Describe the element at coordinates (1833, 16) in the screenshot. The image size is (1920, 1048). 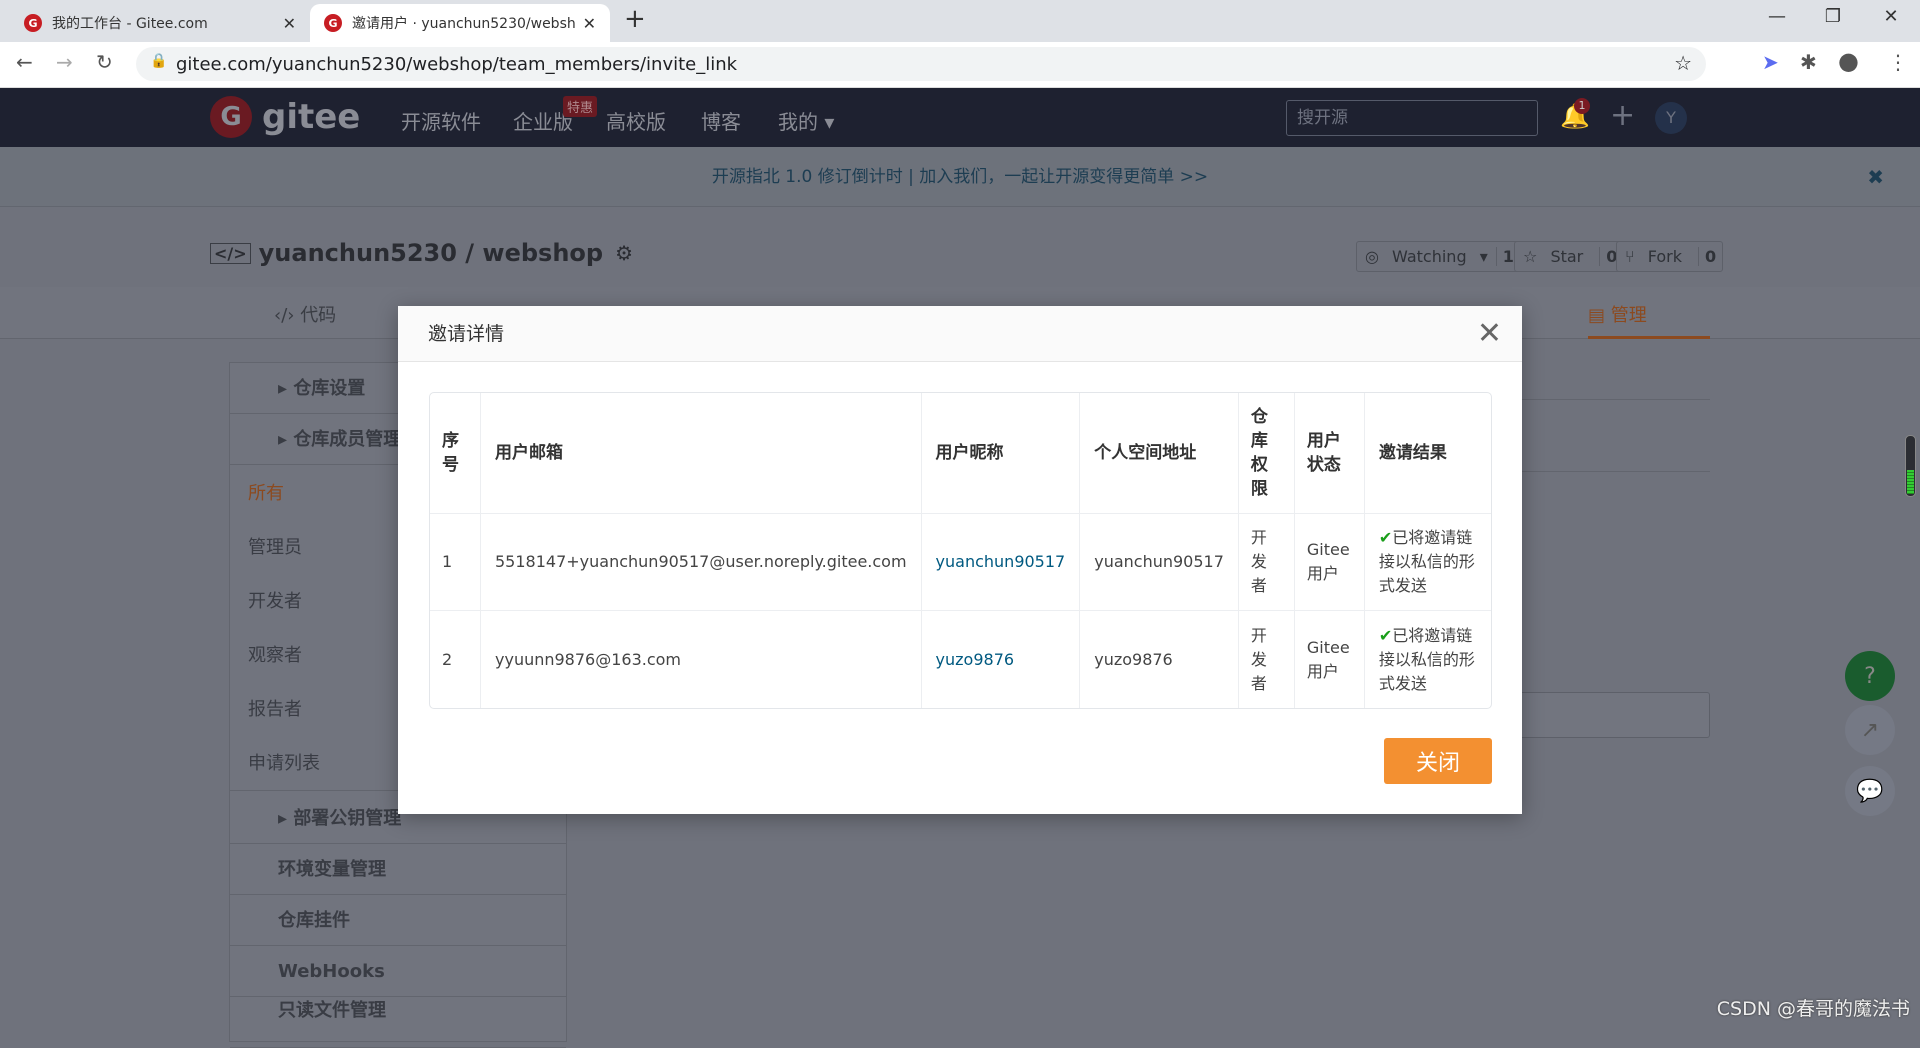
I see `restore-icon: ❐` at that location.